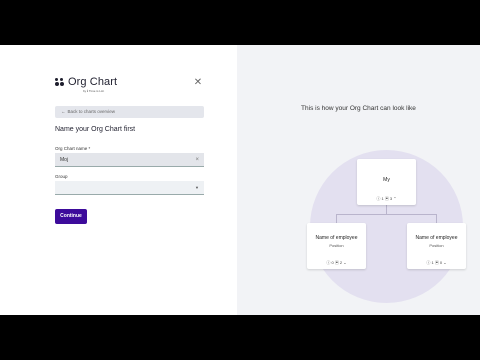 The image size is (480, 360). What do you see at coordinates (95, 129) in the screenshot?
I see `form-title: Name your Org Chart first` at bounding box center [95, 129].